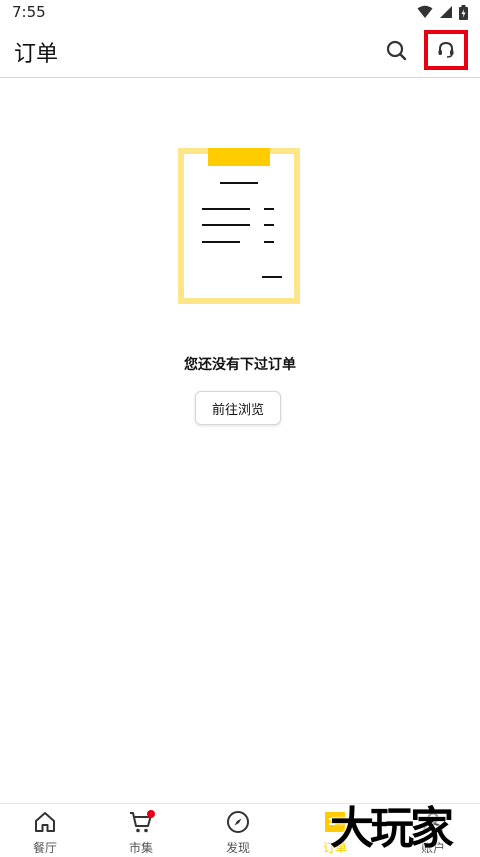 The image size is (480, 857). What do you see at coordinates (446, 12) in the screenshot?
I see `signal-icon` at bounding box center [446, 12].